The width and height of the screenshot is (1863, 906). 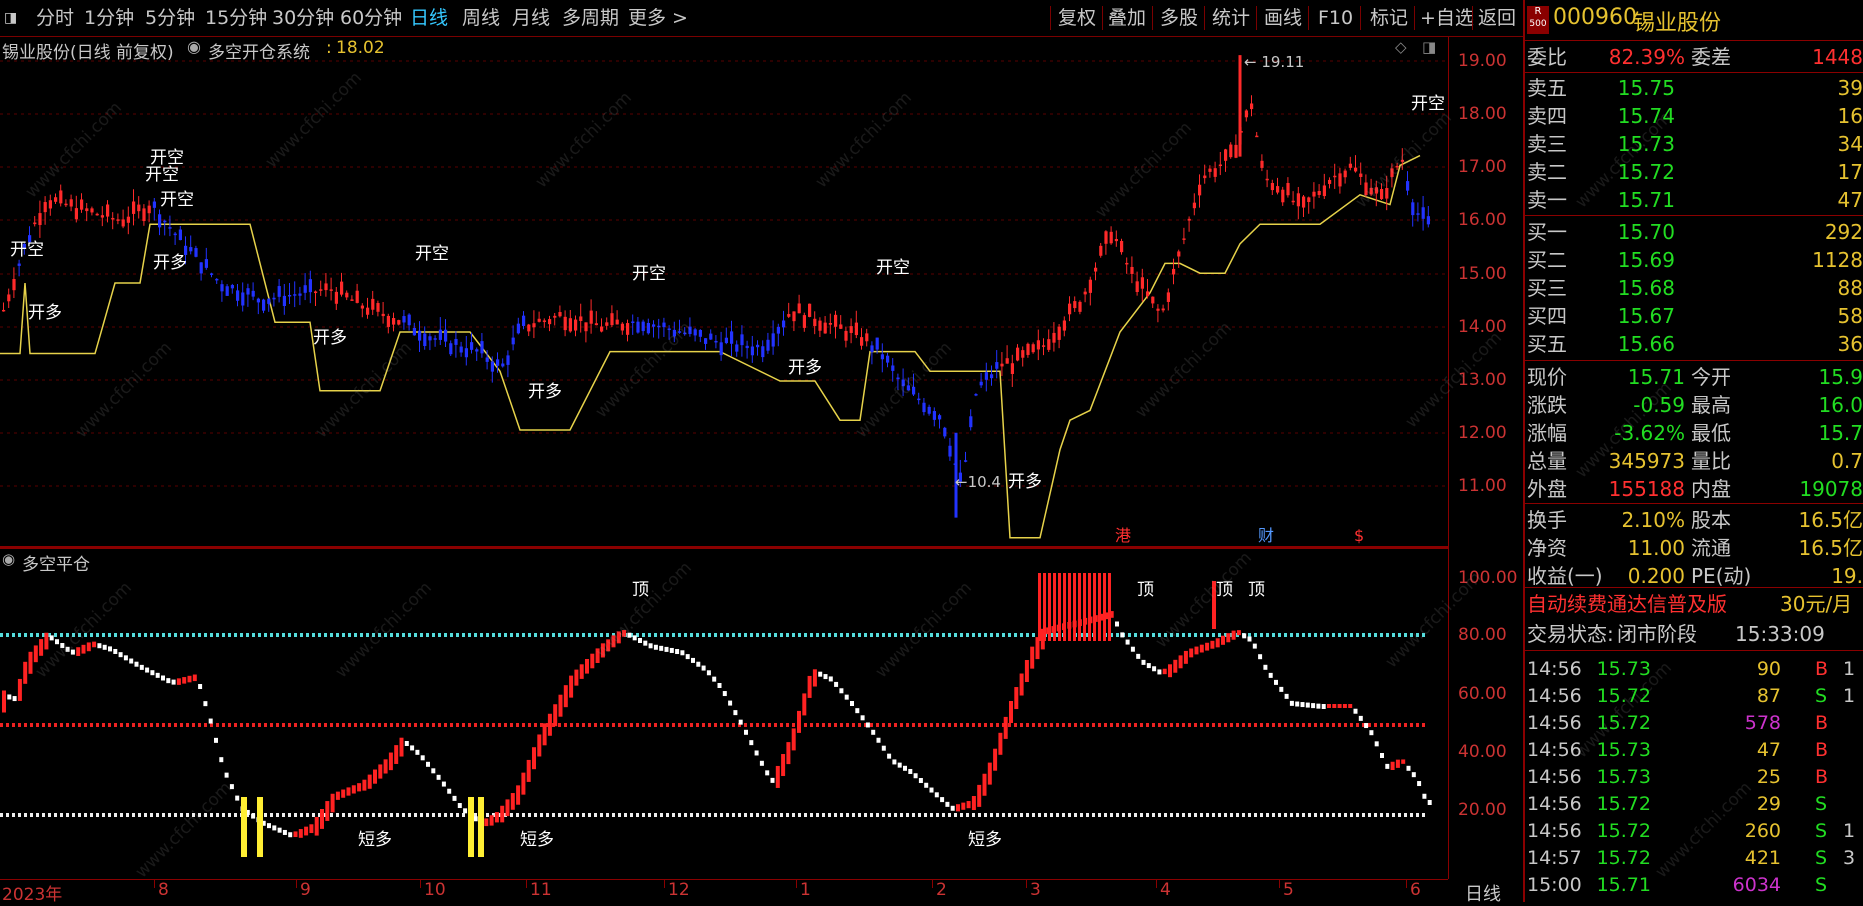 What do you see at coordinates (1694, 316) in the screenshot?
I see `bids-row: 买四 15.67 58` at bounding box center [1694, 316].